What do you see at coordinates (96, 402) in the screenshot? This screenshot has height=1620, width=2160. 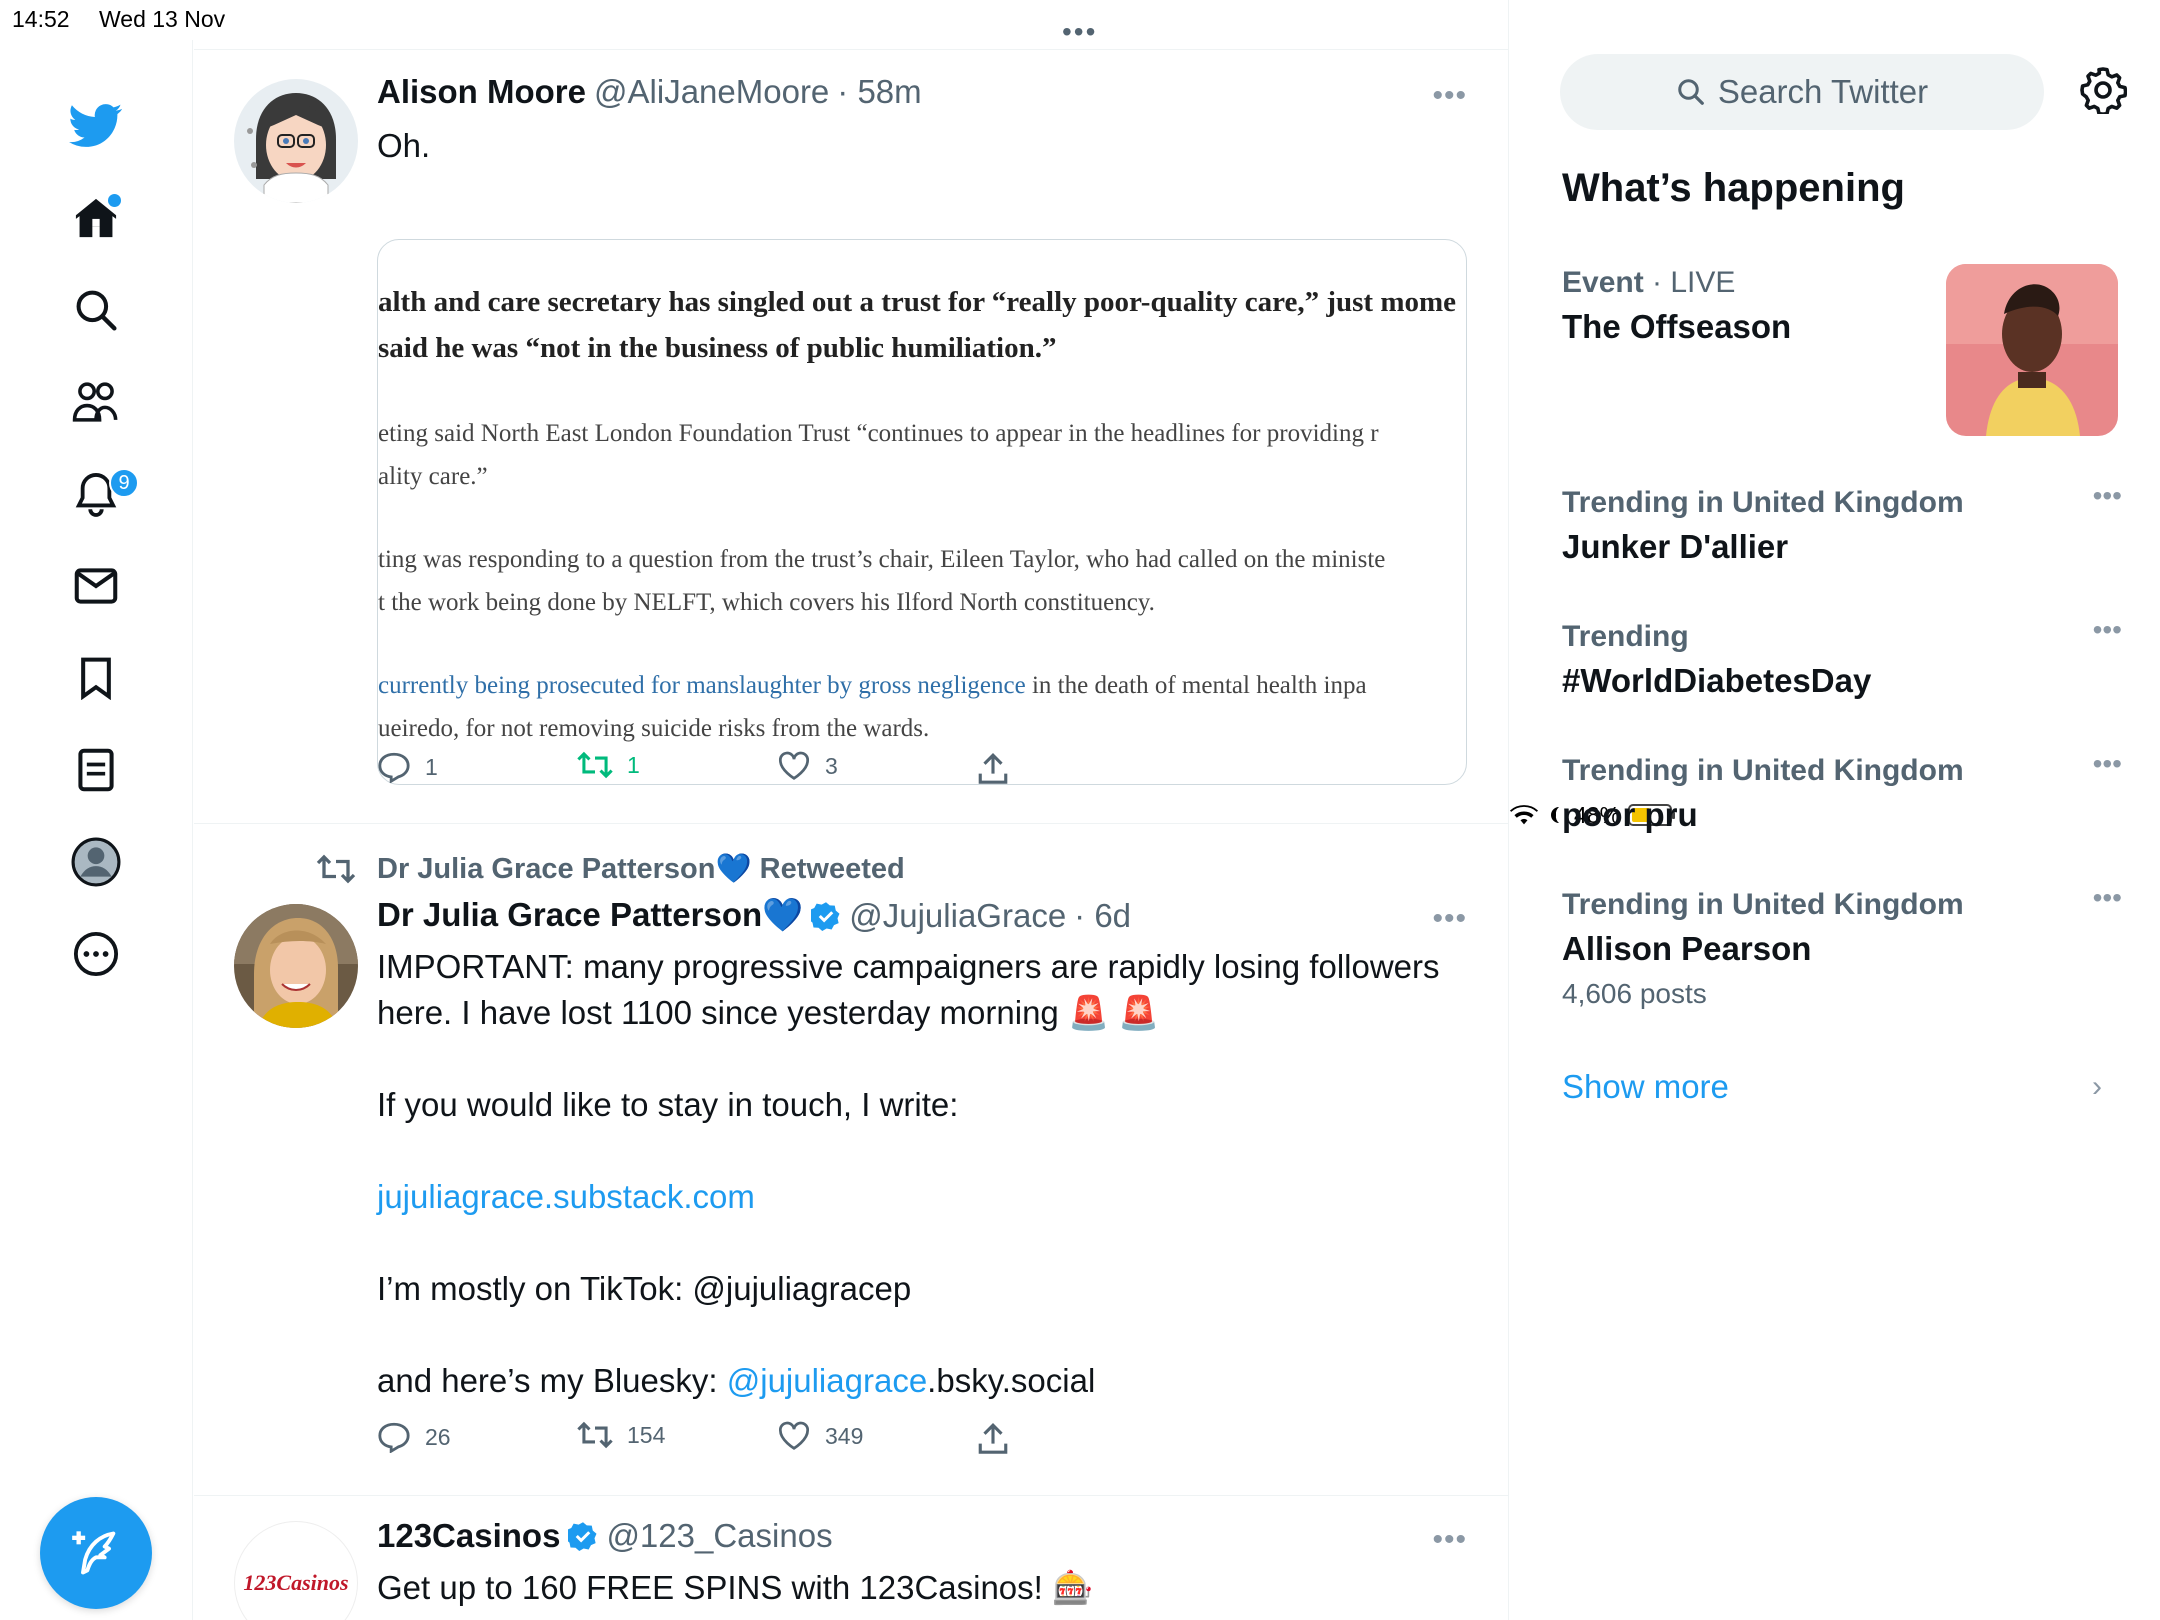 I see `nav-communities` at bounding box center [96, 402].